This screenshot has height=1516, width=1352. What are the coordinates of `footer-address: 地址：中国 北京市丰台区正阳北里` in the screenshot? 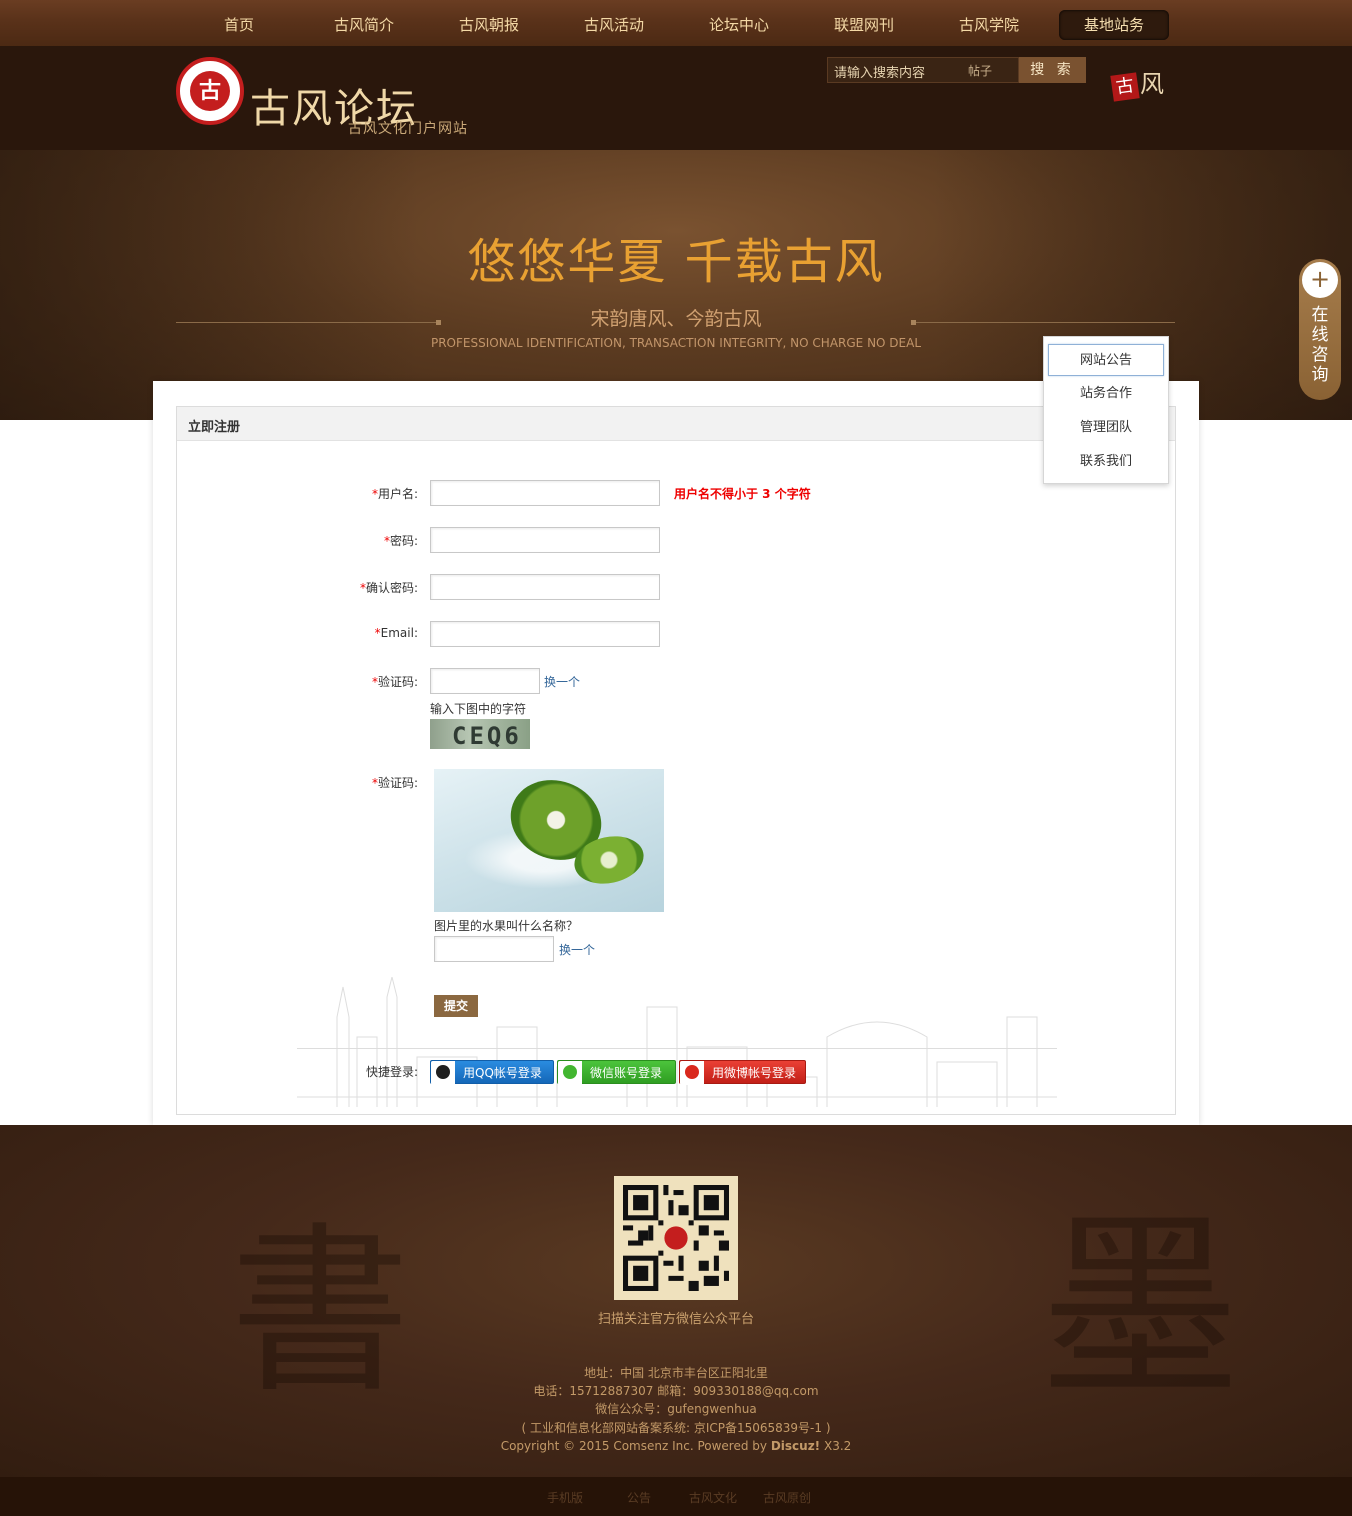 It's located at (676, 1373).